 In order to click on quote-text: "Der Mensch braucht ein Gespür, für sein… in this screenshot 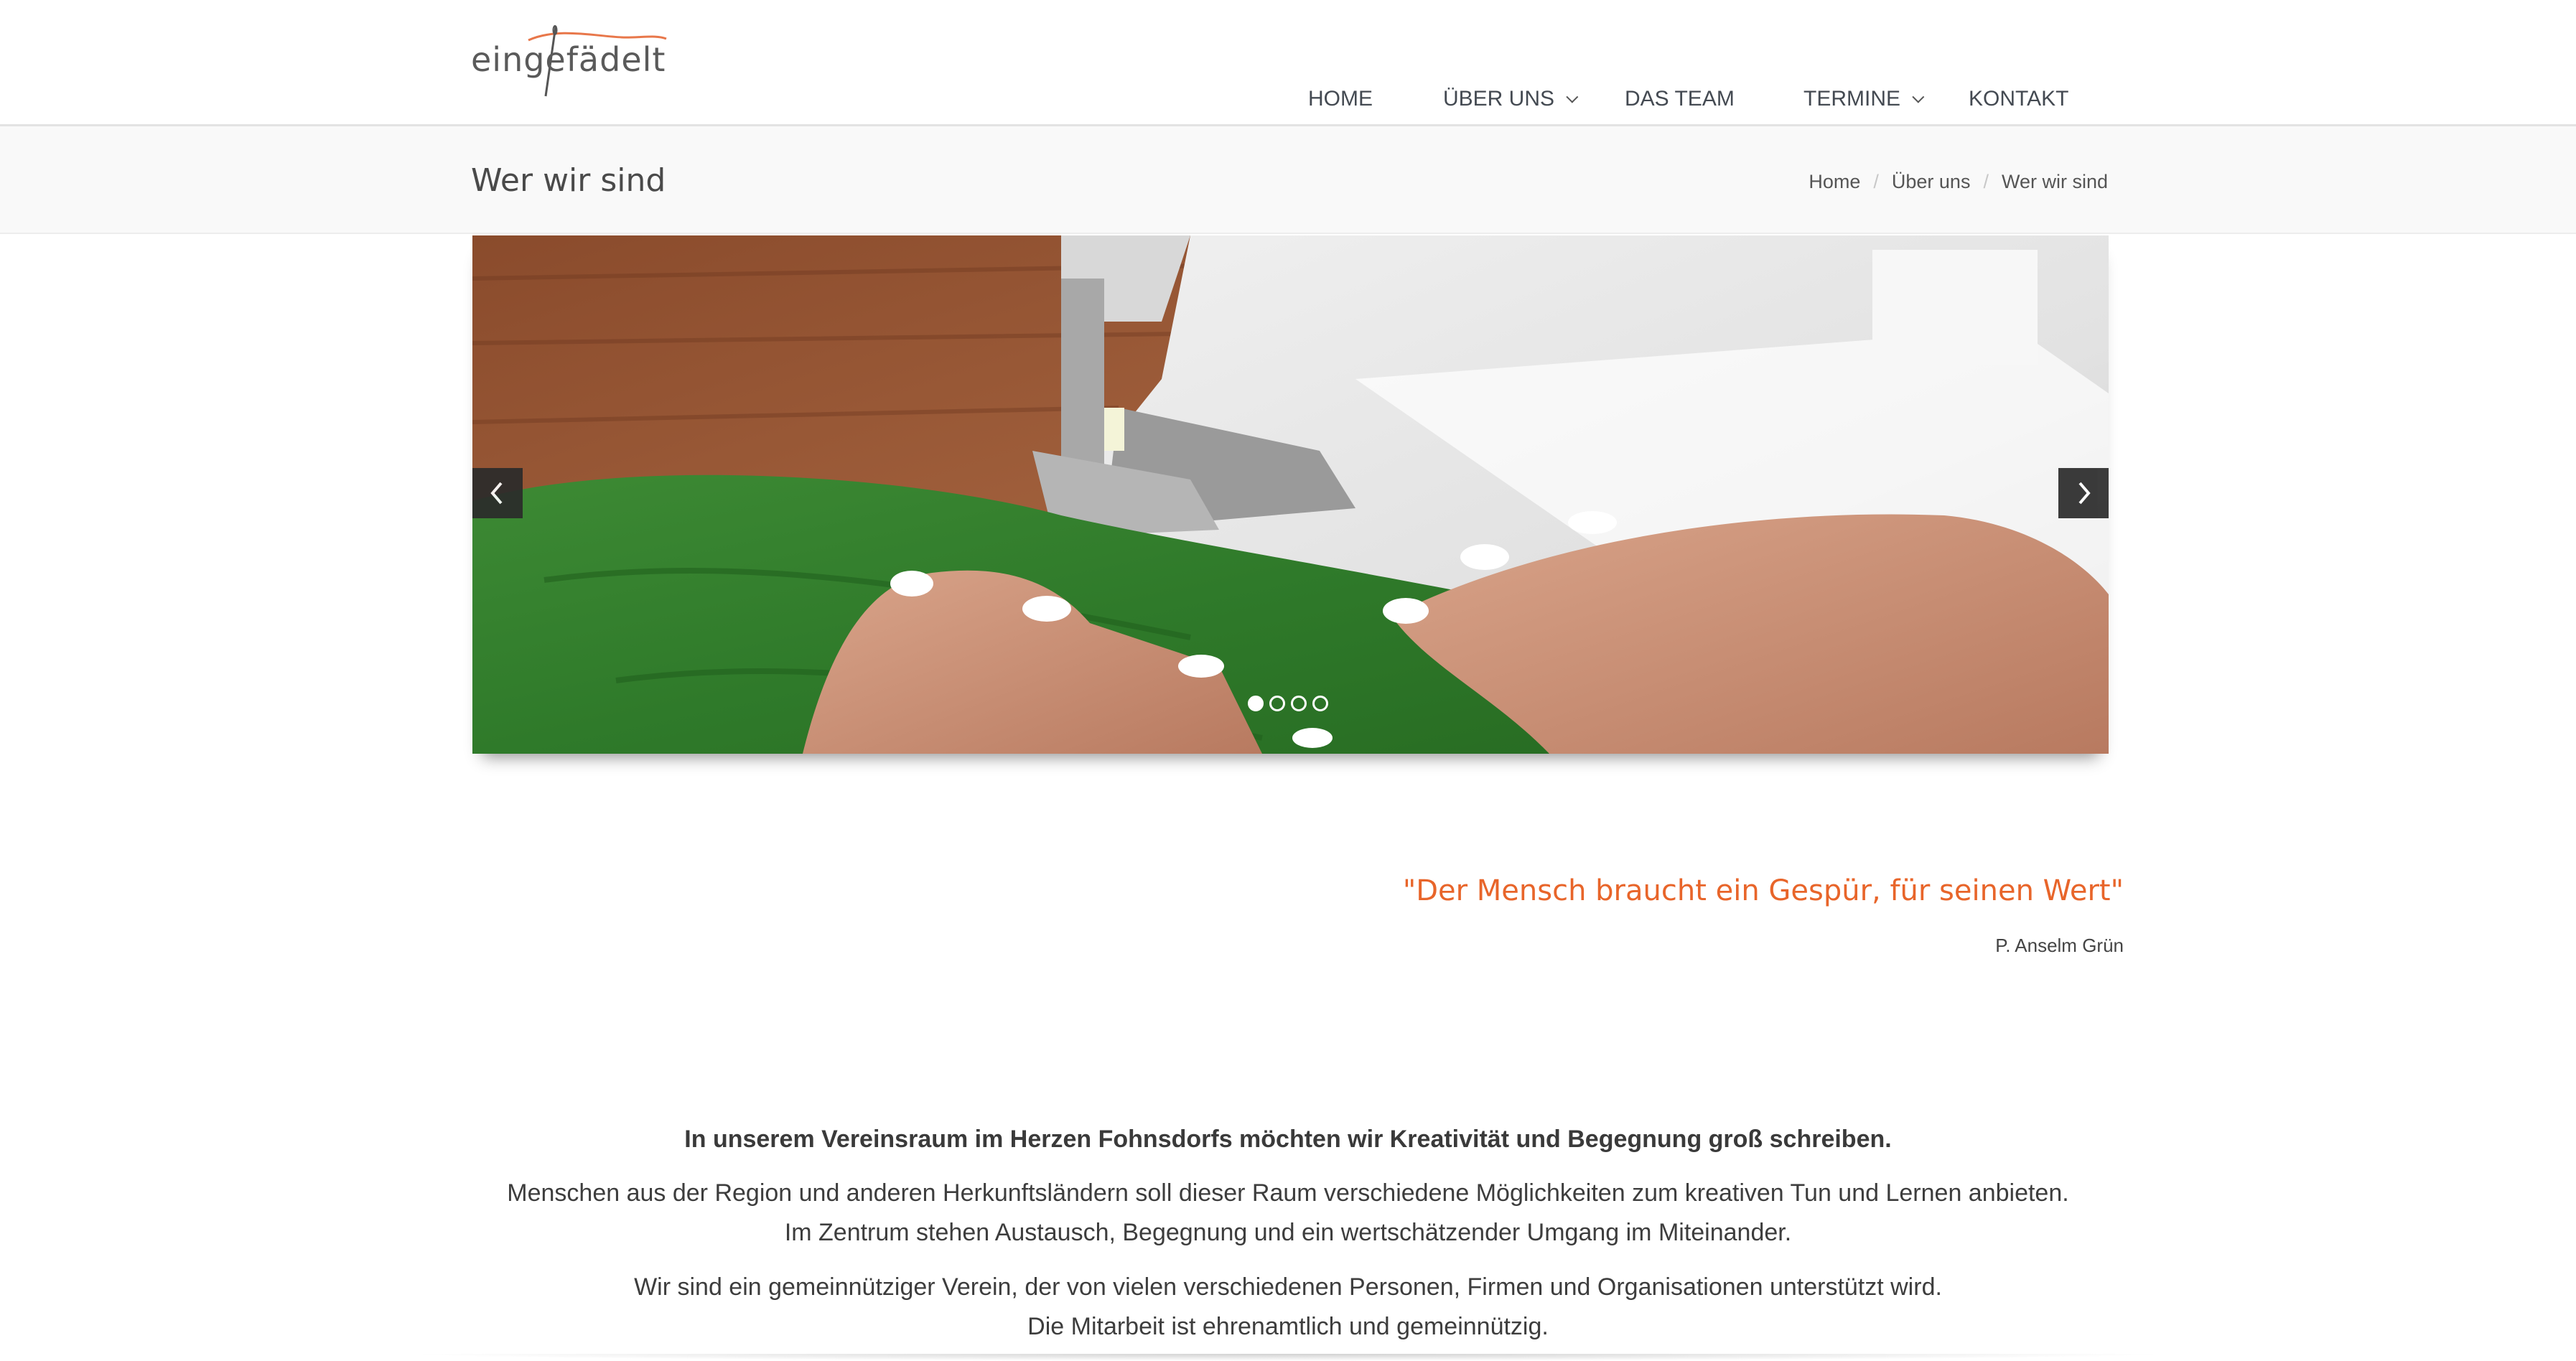, I will do `click(1763, 890)`.